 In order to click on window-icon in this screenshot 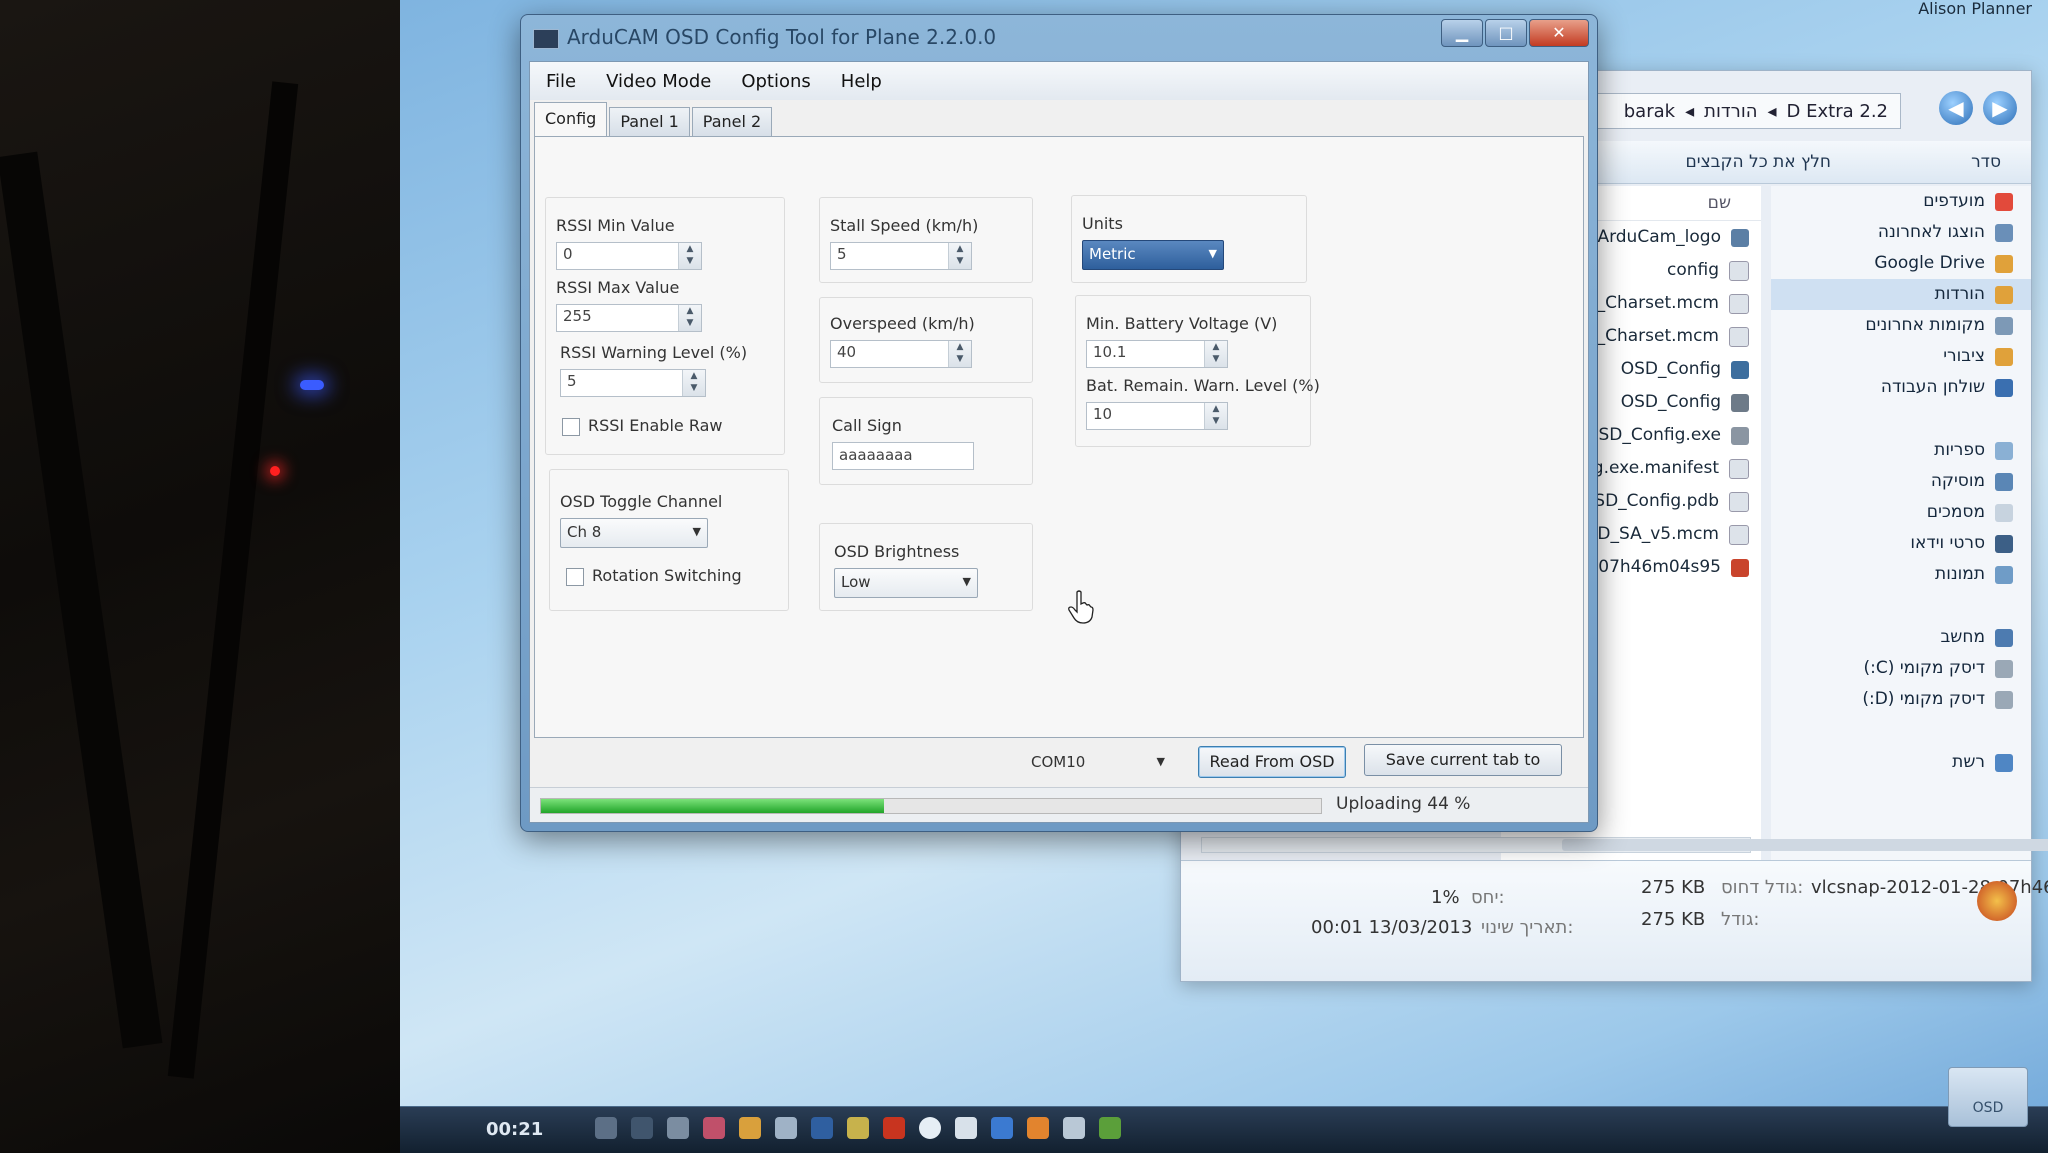, I will do `click(966, 1128)`.